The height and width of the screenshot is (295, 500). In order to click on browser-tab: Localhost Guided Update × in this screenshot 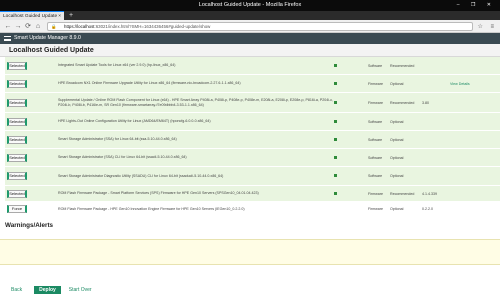, I will do `click(32, 15)`.